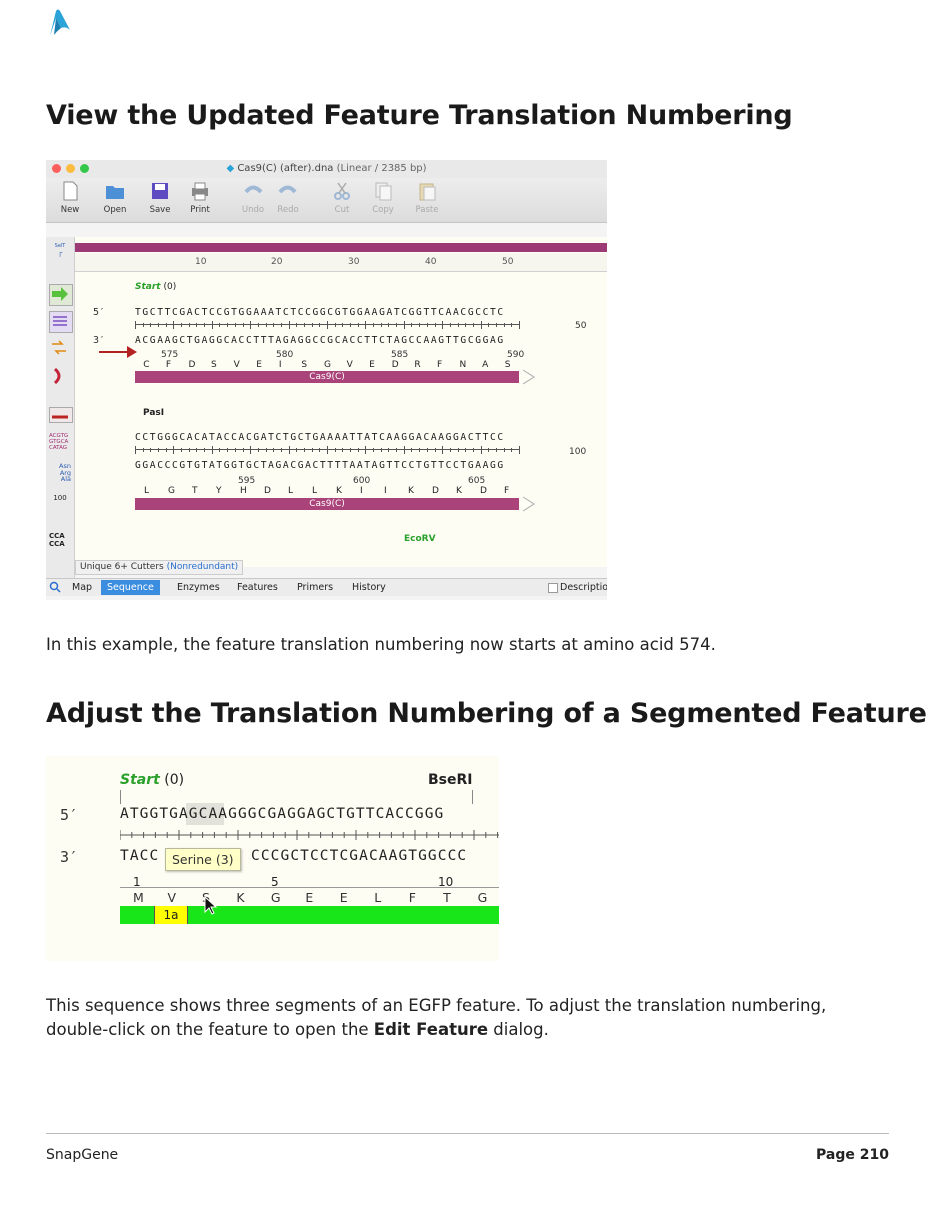 Image resolution: width=935 pixels, height=1210 pixels. Describe the element at coordinates (55, 587) in the screenshot. I see `search-icon` at that location.